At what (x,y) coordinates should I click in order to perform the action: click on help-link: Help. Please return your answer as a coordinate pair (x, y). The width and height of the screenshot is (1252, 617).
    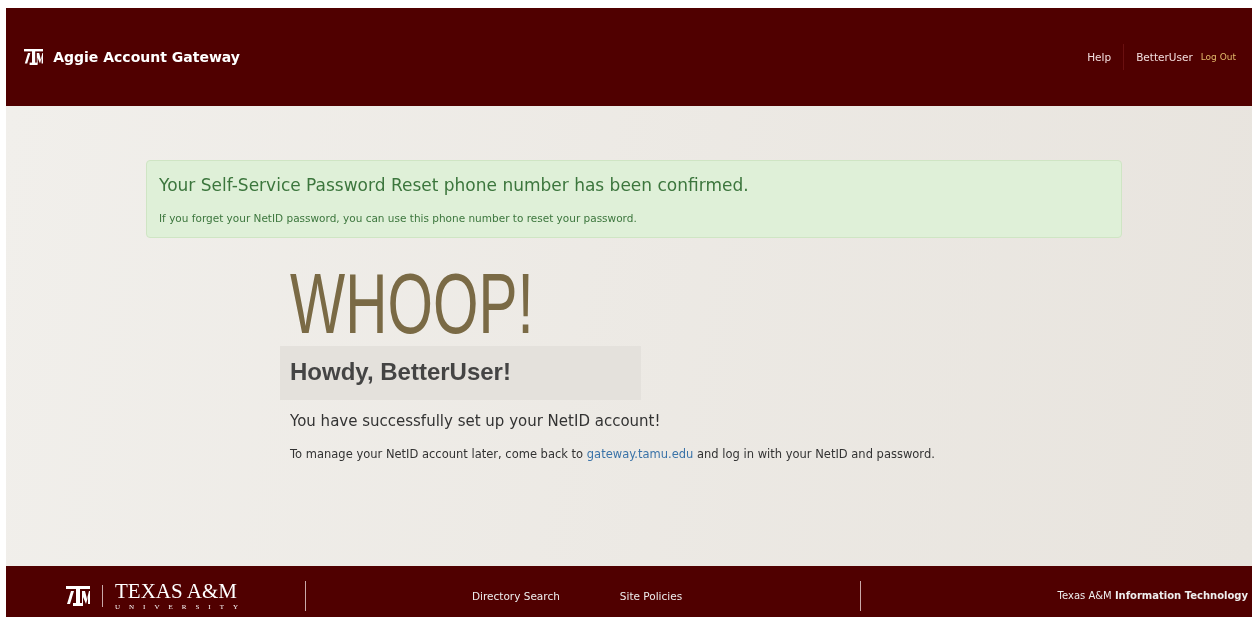
    Looking at the image, I should click on (1099, 57).